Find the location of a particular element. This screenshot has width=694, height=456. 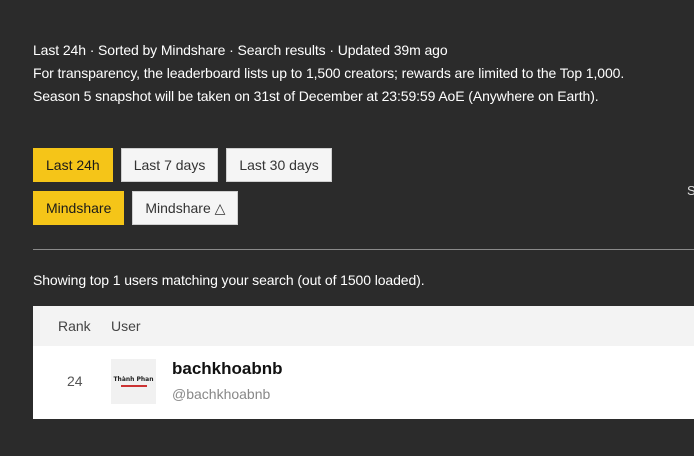

sort-mindshare-button: Mindshare is located at coordinates (79, 208).